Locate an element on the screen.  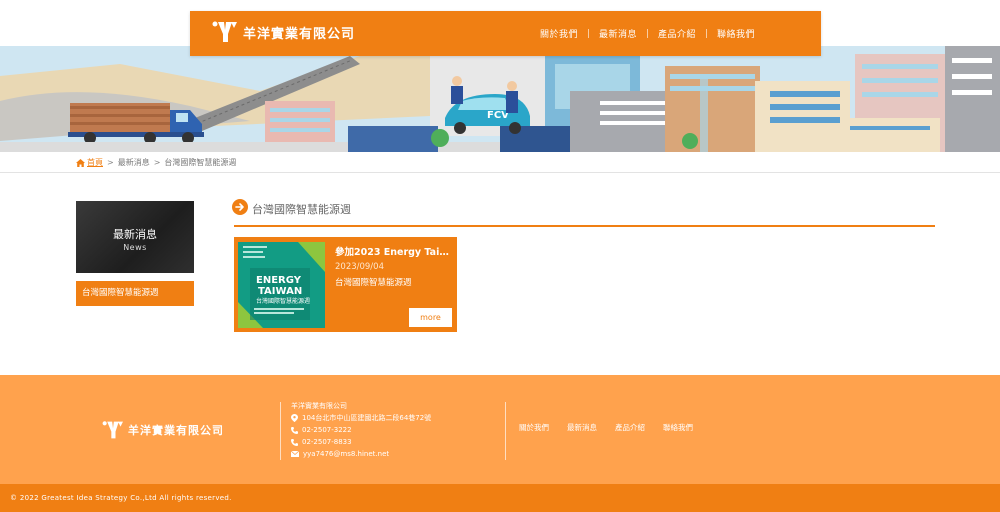
nav-contact: 聯絡我們 is located at coordinates (736, 33).